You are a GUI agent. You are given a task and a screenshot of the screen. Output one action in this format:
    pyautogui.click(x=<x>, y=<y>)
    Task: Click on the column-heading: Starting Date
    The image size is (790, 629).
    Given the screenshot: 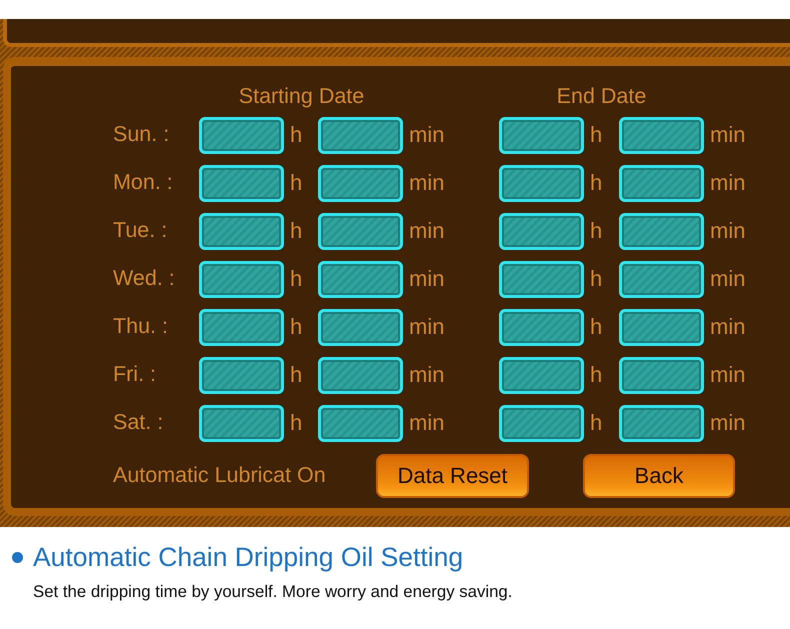 What is the action you would take?
    pyautogui.click(x=301, y=96)
    